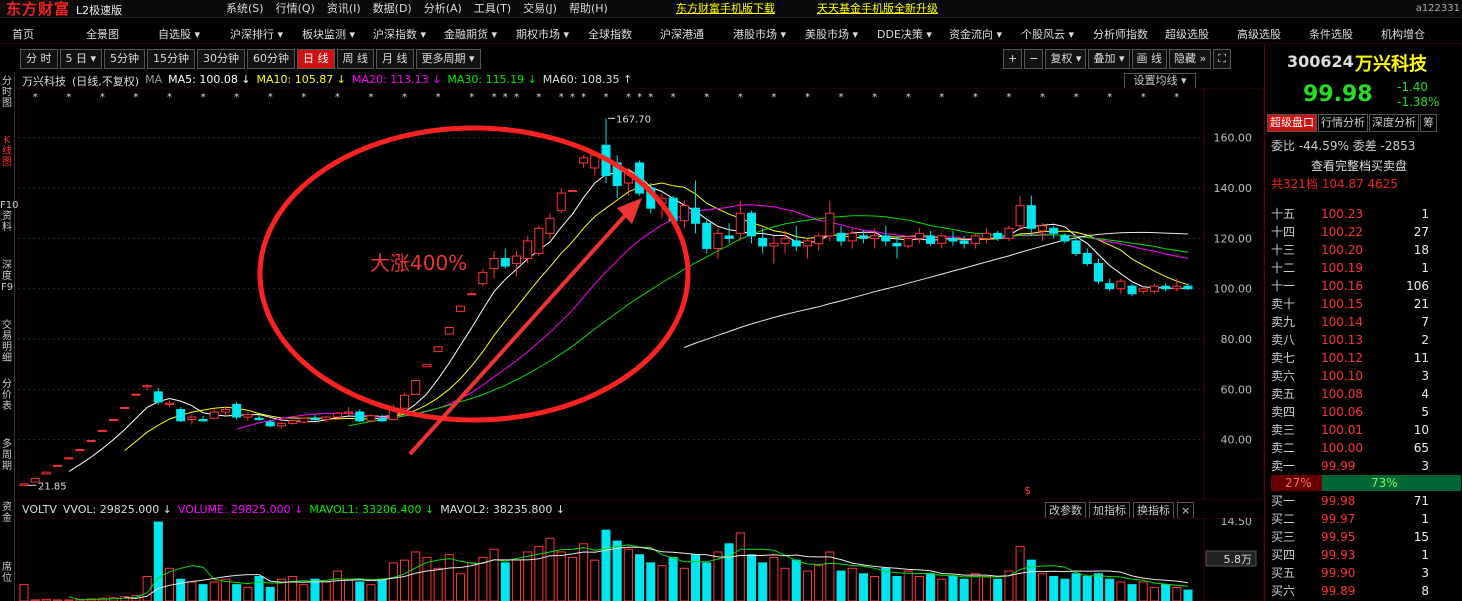 The width and height of the screenshot is (1462, 601). Describe the element at coordinates (975, 35) in the screenshot. I see `nav-item-13: 资金流向 ▾` at that location.